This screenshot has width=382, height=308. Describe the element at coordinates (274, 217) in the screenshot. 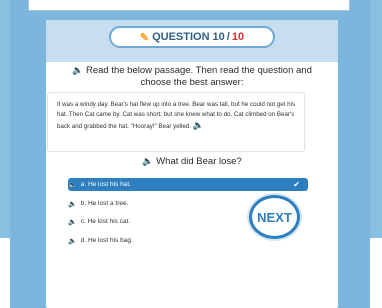

I see `next-button: NEXT` at that location.